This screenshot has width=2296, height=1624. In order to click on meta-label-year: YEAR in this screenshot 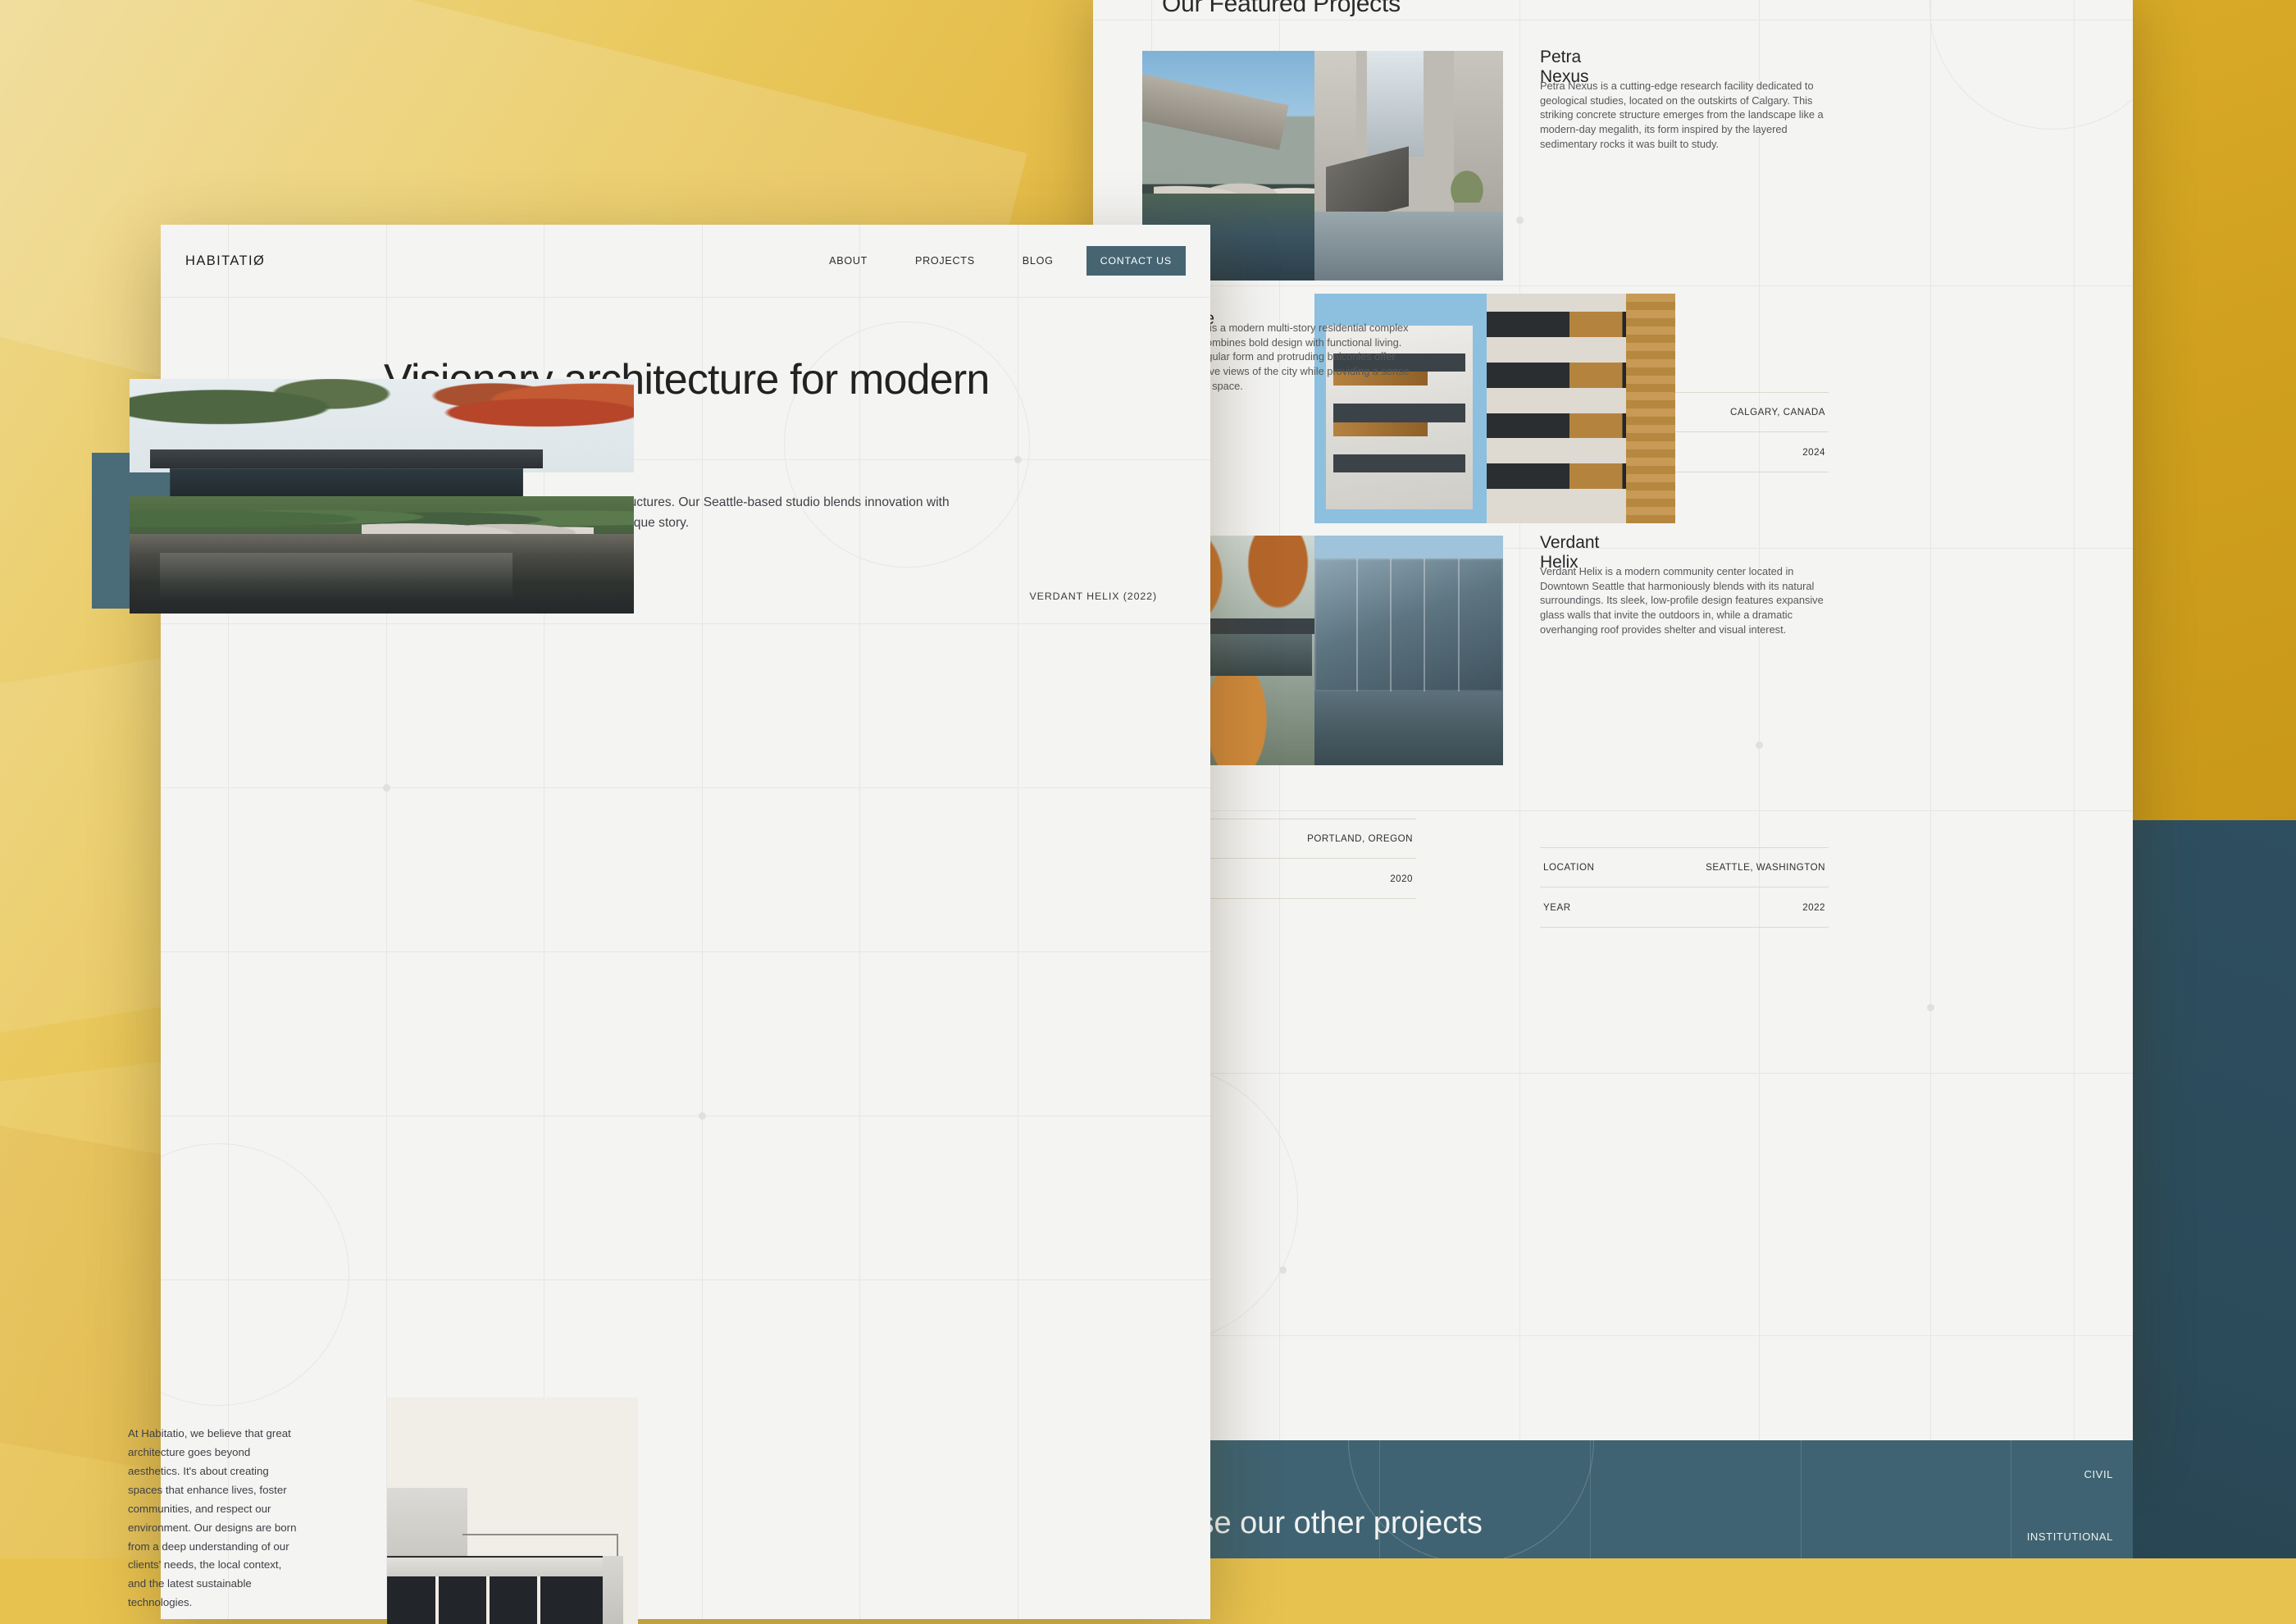, I will do `click(1555, 907)`.